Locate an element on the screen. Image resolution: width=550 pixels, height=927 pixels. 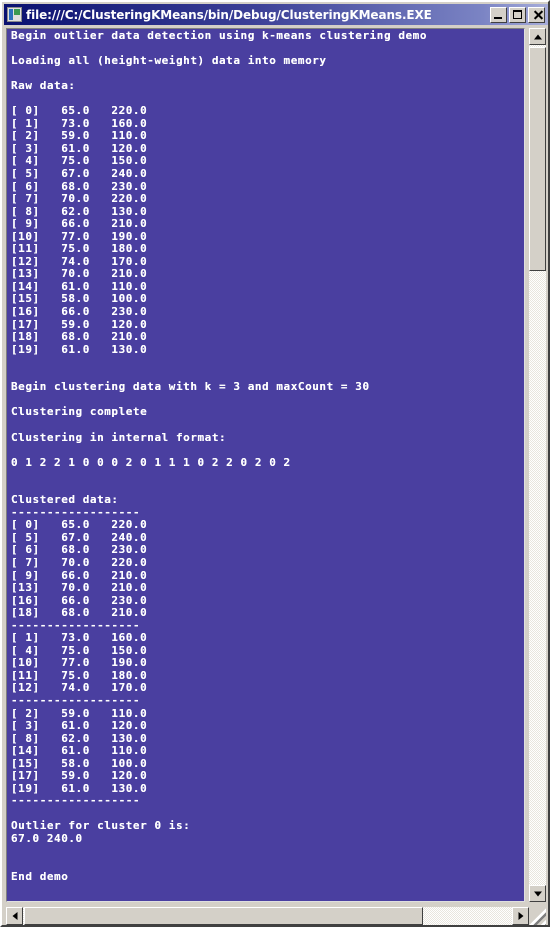
horizontal-scrollbar is located at coordinates (276, 916).